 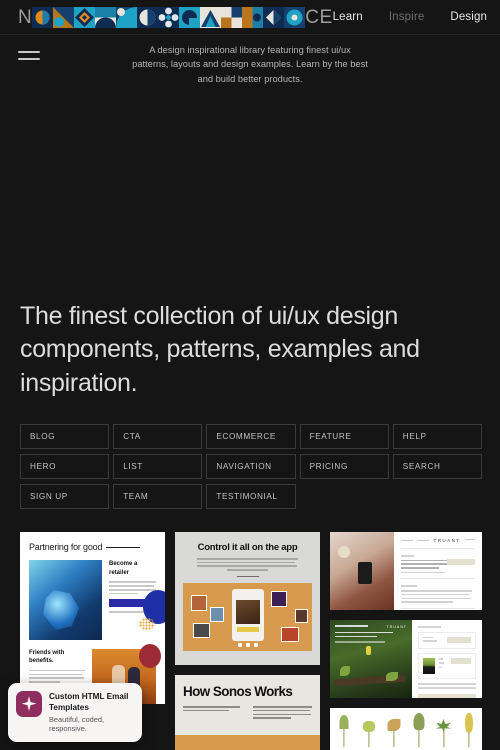 I want to click on add-button, so click(x=459, y=639).